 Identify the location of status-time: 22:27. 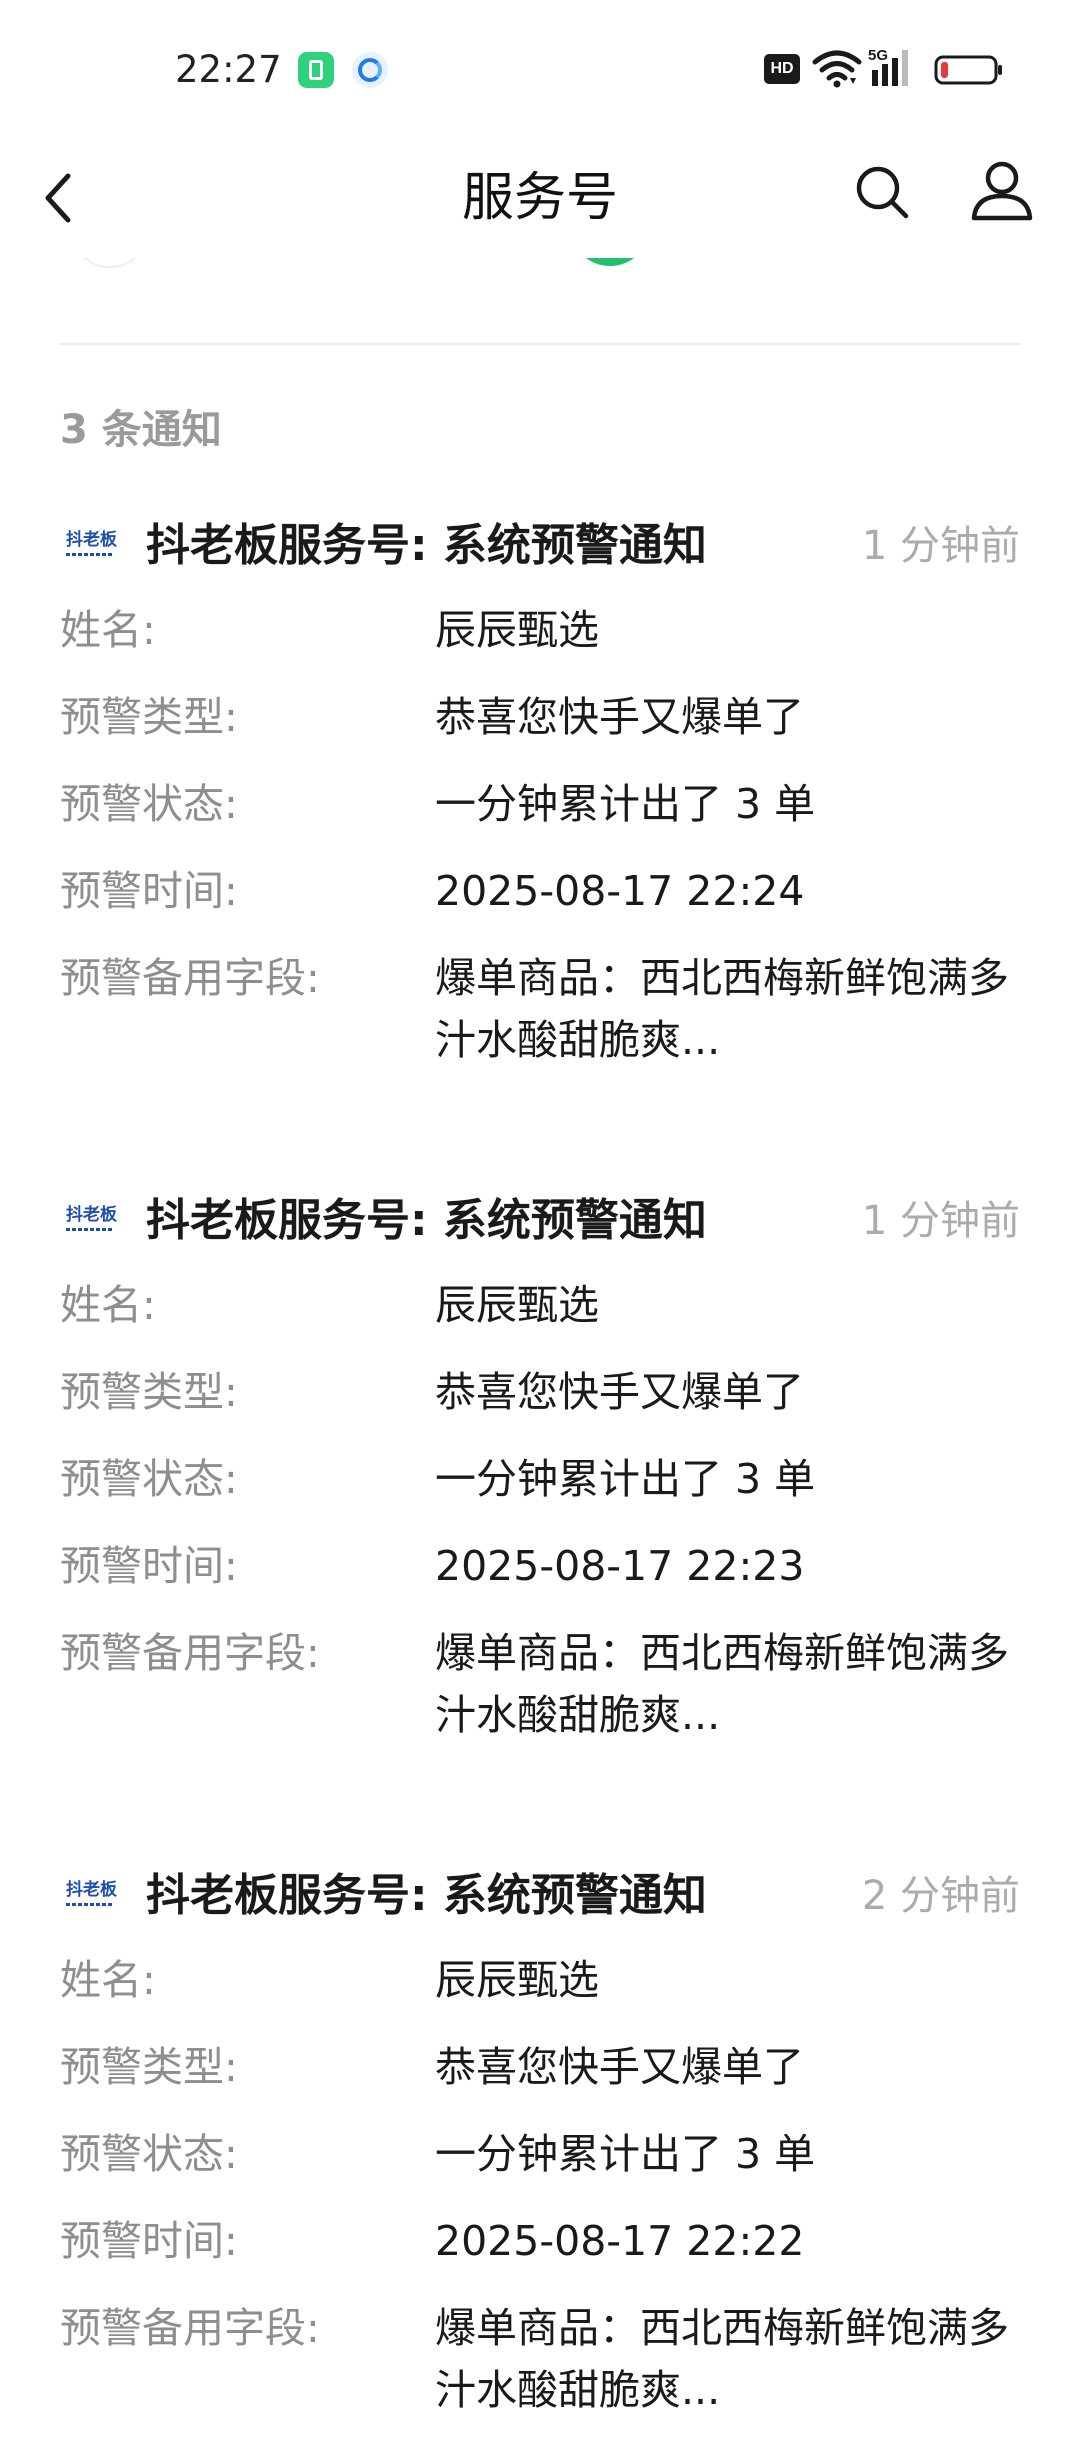
(228, 69).